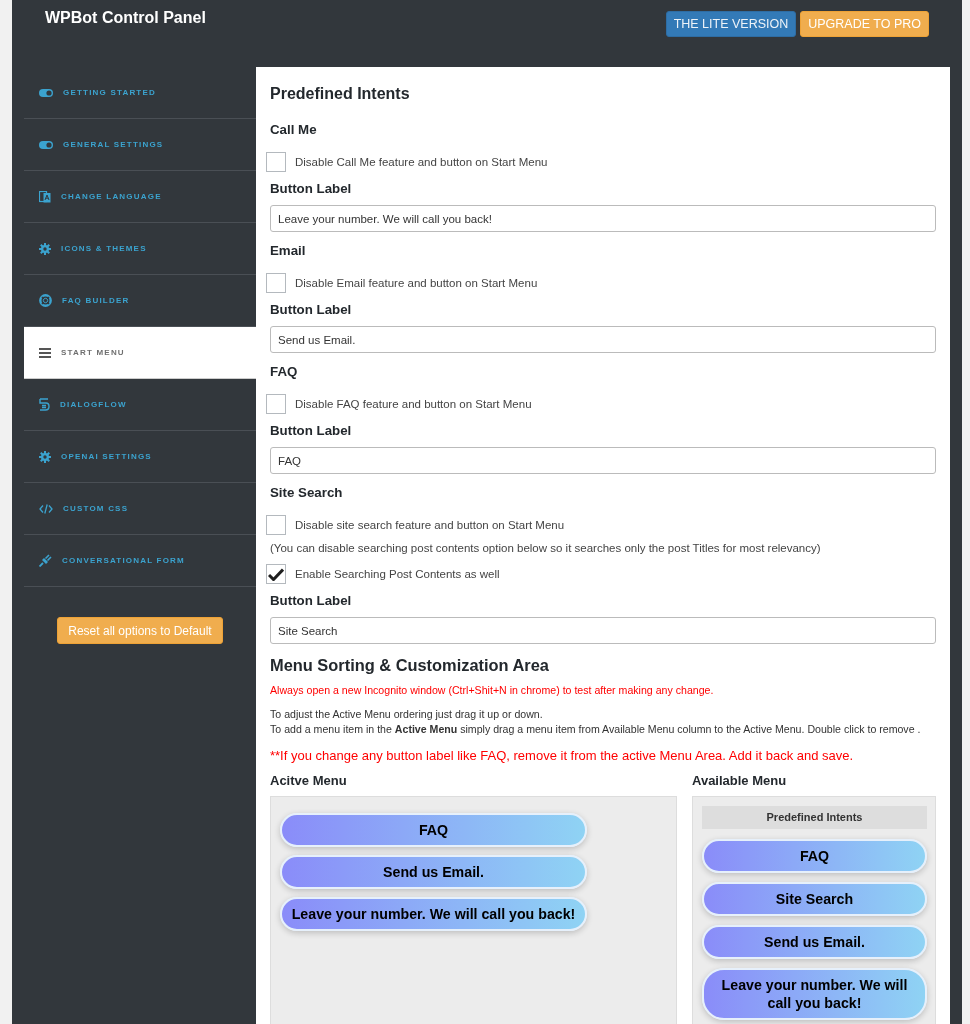 The width and height of the screenshot is (970, 1024). Describe the element at coordinates (288, 251) in the screenshot. I see `intent-heading: Email` at that location.